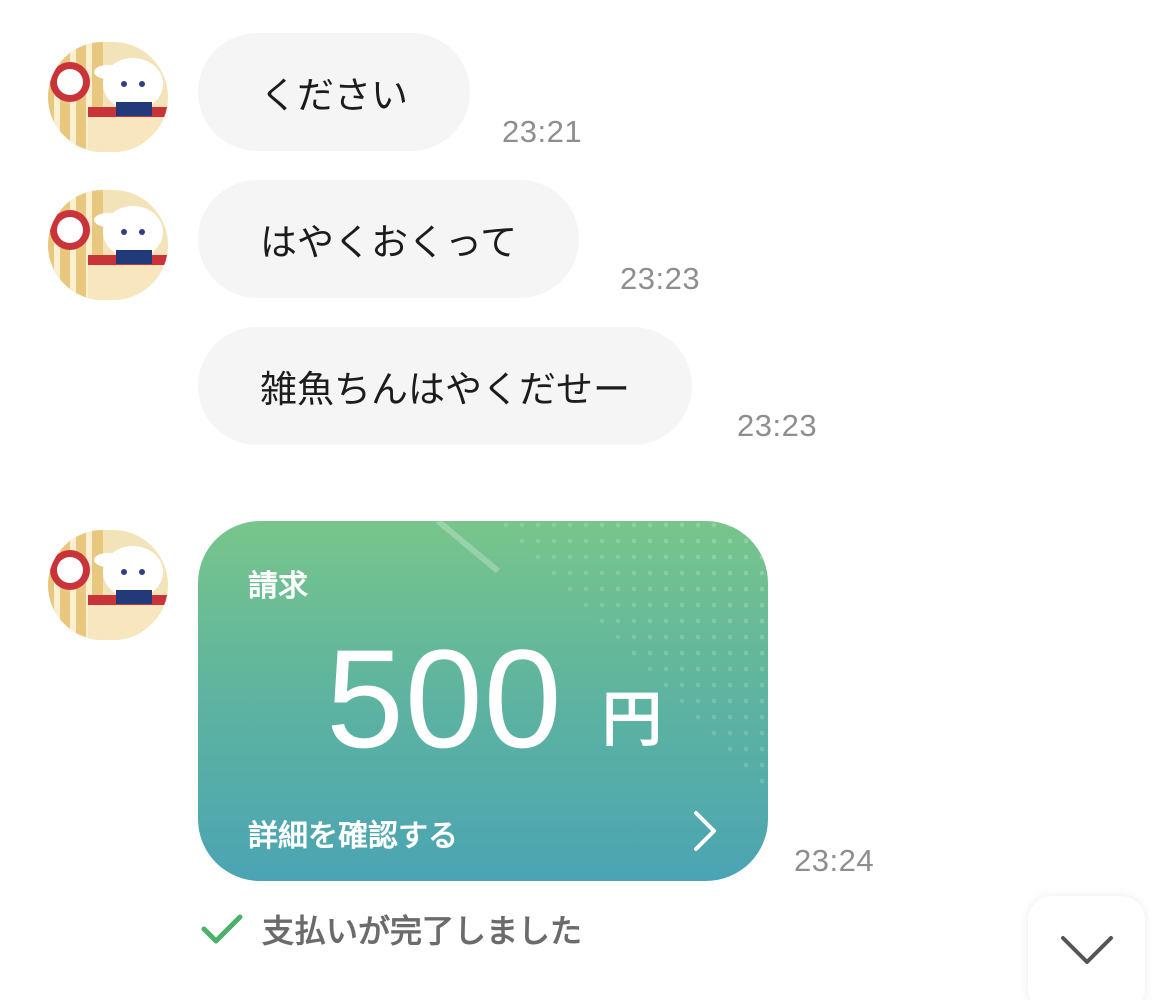  Describe the element at coordinates (542, 131) in the screenshot. I see `message-time: 23:21` at that location.